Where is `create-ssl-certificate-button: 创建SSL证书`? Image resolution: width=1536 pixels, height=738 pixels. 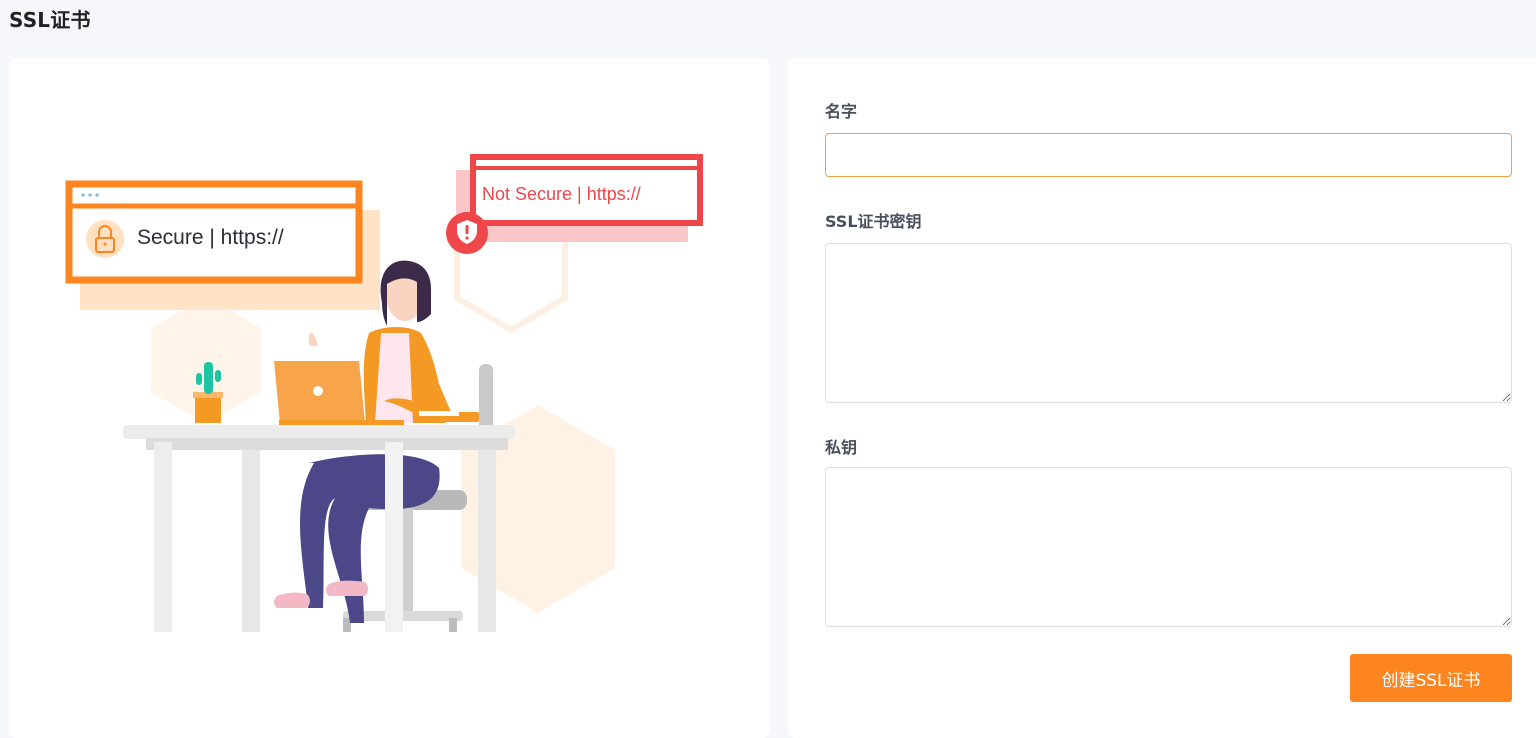 create-ssl-certificate-button: 创建SSL证书 is located at coordinates (1431, 678).